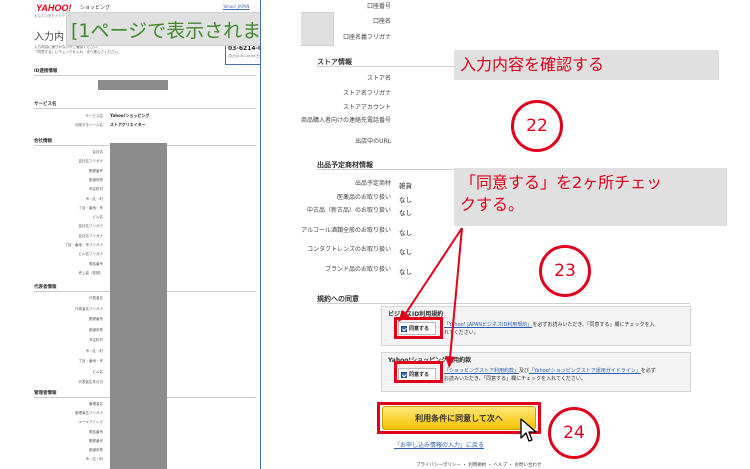  Describe the element at coordinates (528, 430) in the screenshot. I see `mouse-cursor-icon` at that location.